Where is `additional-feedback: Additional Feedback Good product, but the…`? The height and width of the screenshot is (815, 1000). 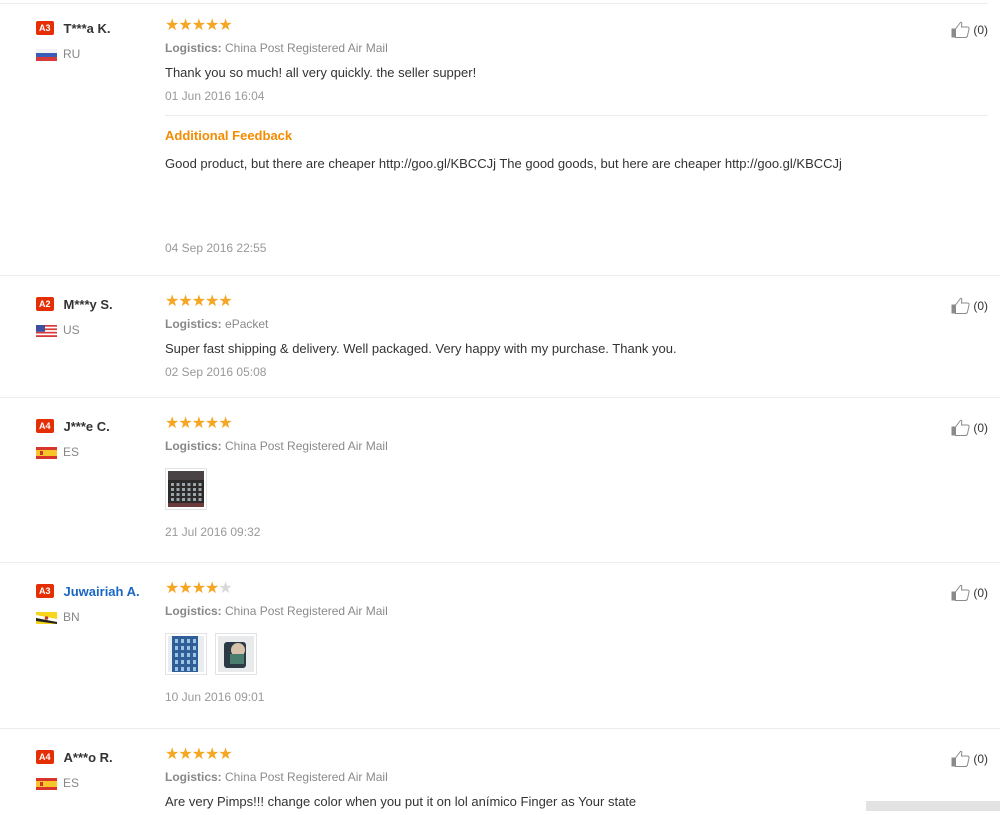 additional-feedback: Additional Feedback Good product, but the… is located at coordinates (576, 185).